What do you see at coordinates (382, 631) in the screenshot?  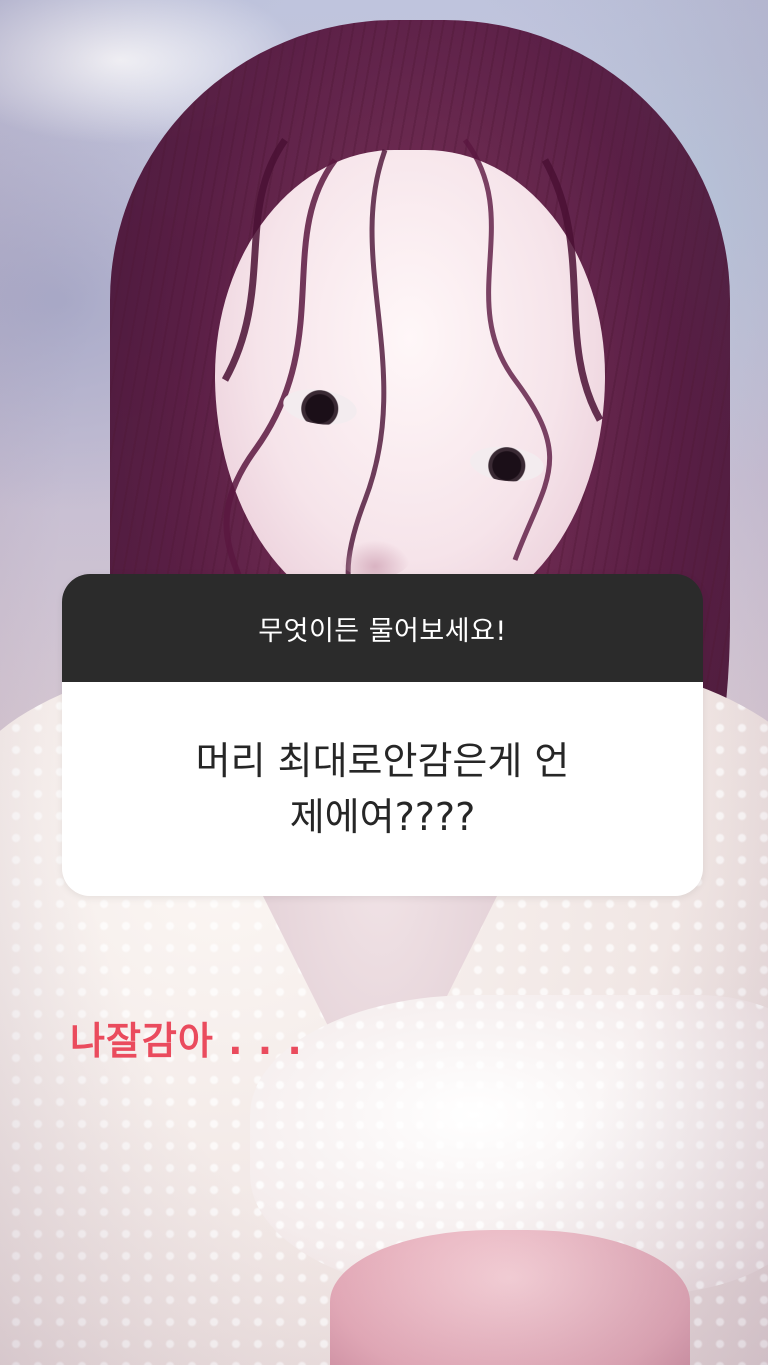 I see `question-prompt: 무엇이든 물어보세요!` at bounding box center [382, 631].